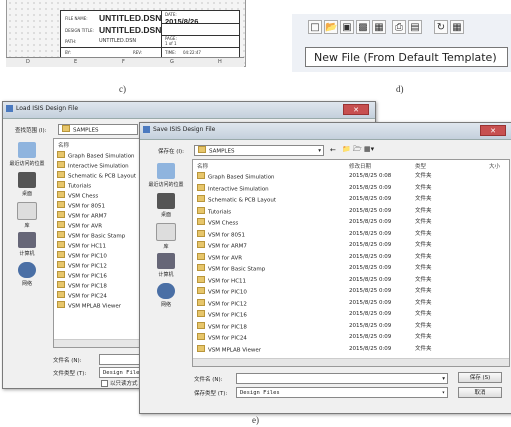  I want to click on ruler-mark: E, so click(76, 62).